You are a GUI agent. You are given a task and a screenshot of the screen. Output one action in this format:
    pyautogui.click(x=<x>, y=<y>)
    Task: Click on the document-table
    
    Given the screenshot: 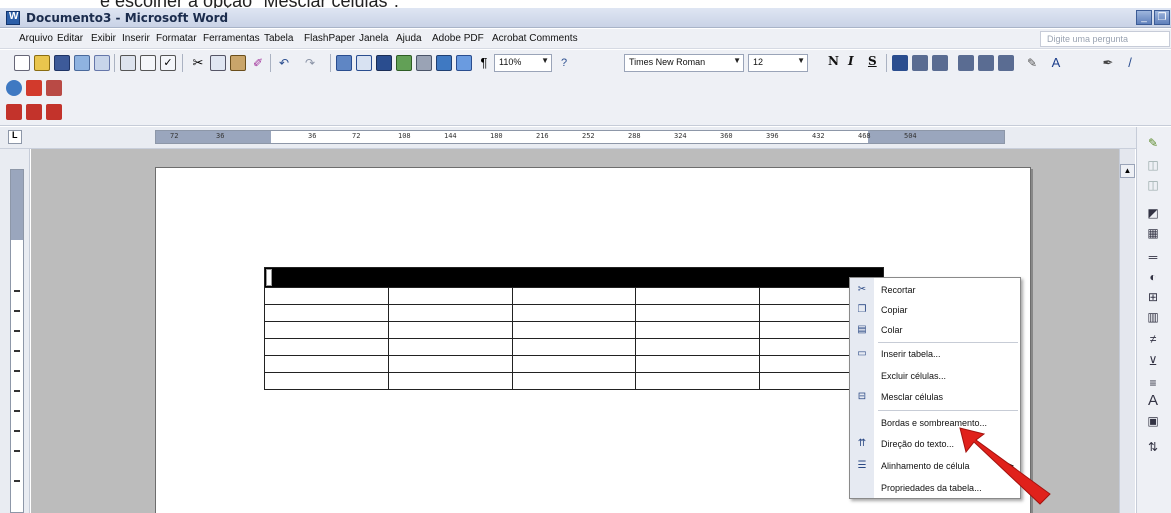 What is the action you would take?
    pyautogui.click(x=574, y=328)
    